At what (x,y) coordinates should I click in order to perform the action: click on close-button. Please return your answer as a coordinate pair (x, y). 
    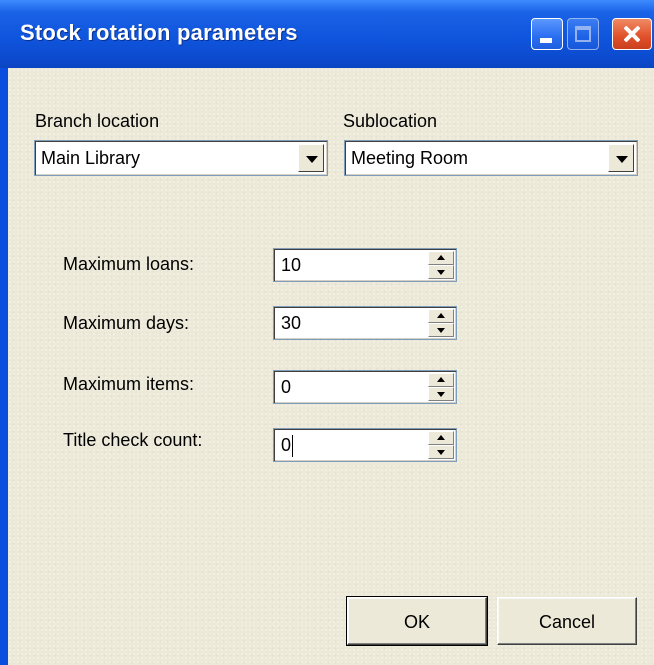
    Looking at the image, I should click on (632, 34).